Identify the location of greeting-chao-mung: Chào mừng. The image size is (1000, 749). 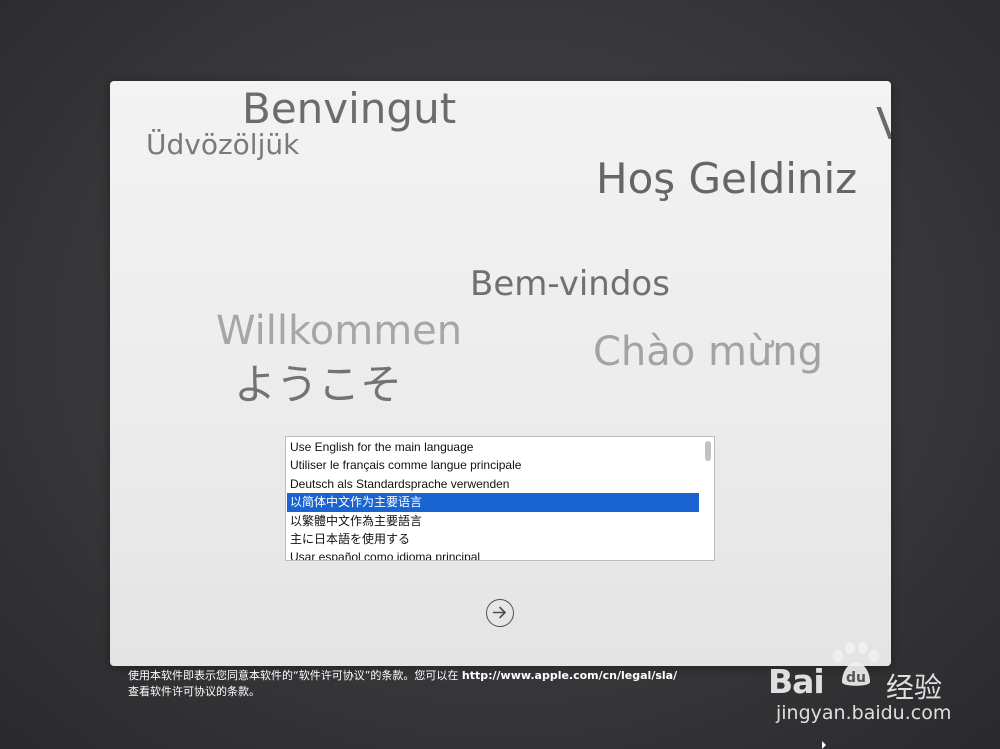
(708, 352).